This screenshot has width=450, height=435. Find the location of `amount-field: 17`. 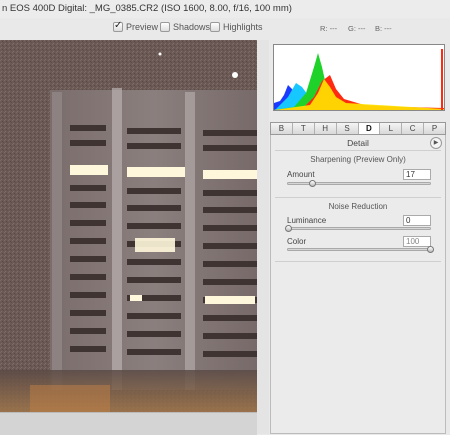

amount-field: 17 is located at coordinates (417, 174).